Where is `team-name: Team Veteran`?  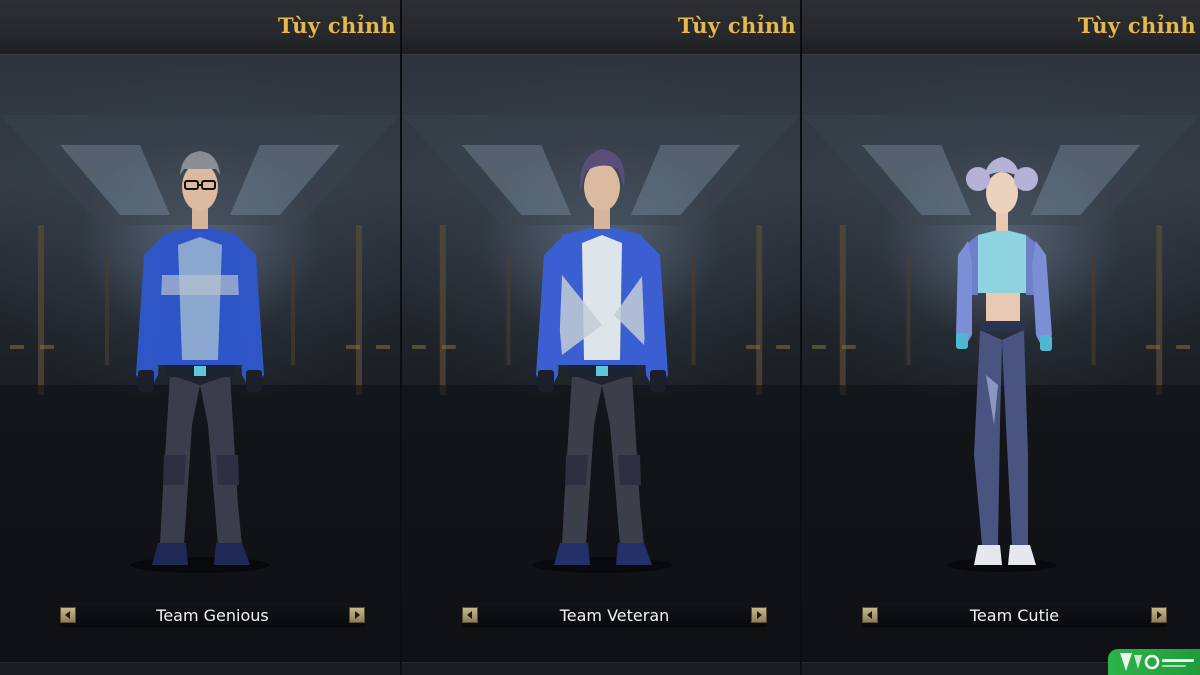
team-name: Team Veteran is located at coordinates (614, 615).